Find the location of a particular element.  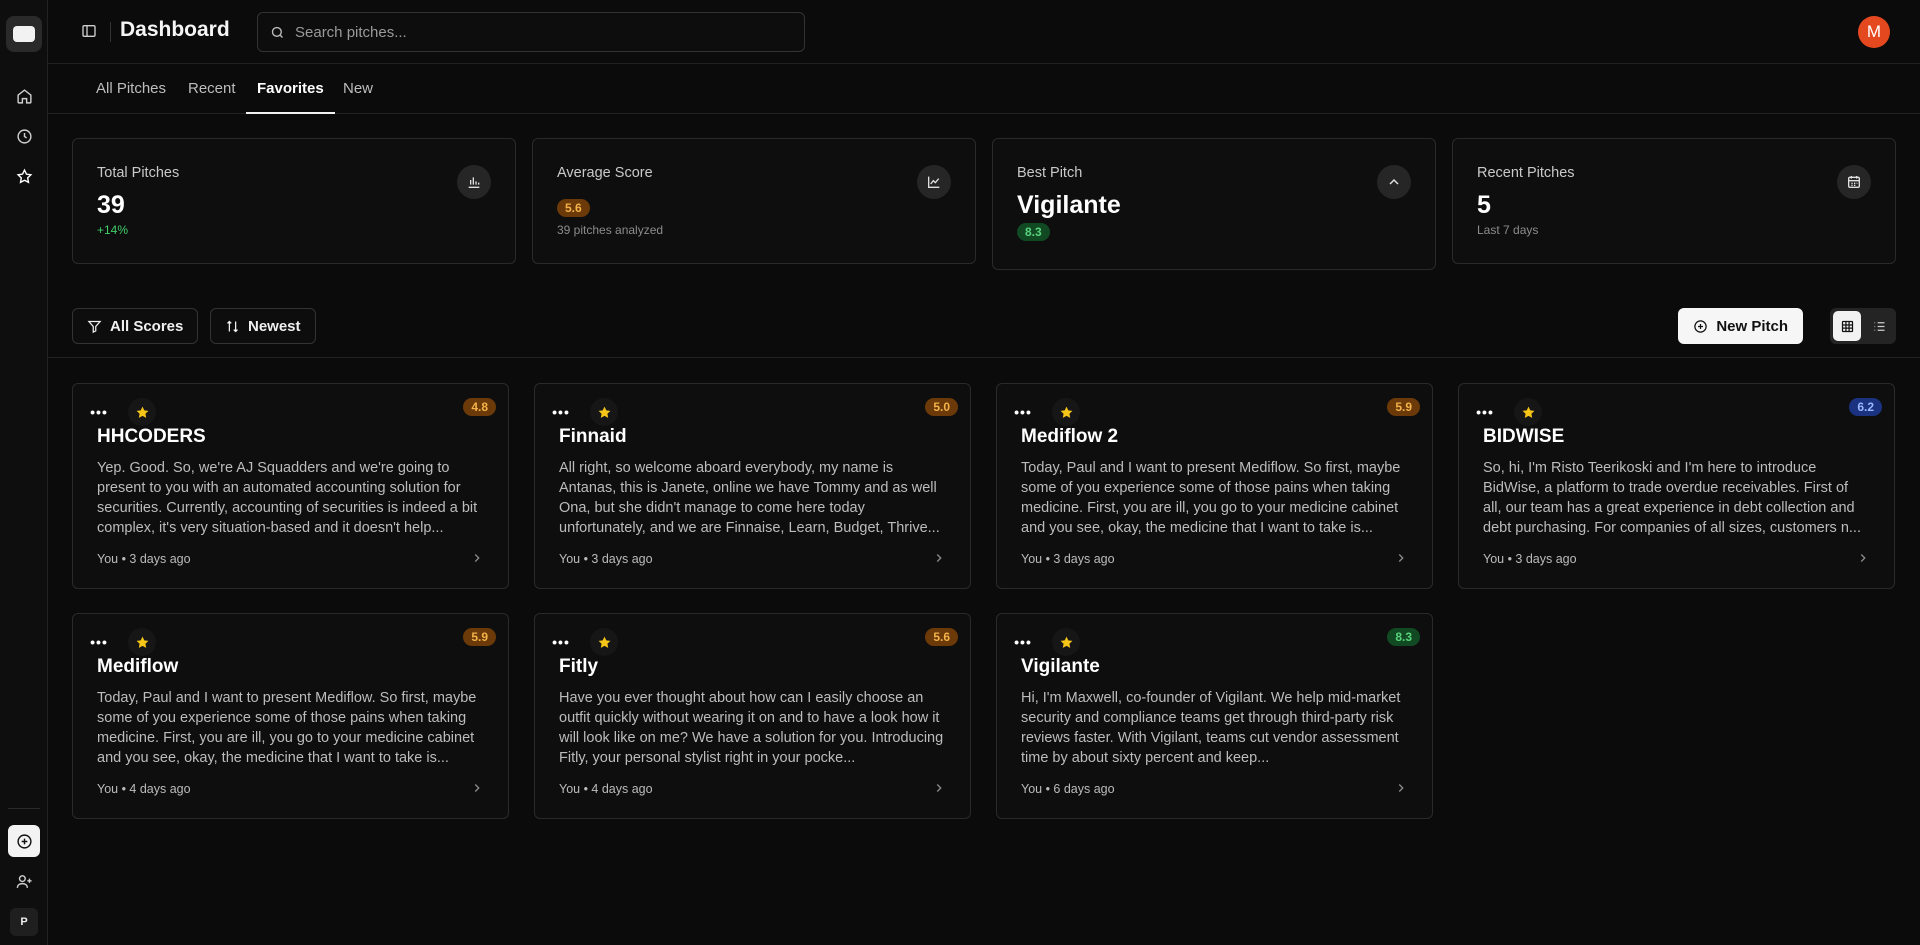

stat-change: +14% is located at coordinates (113, 230).